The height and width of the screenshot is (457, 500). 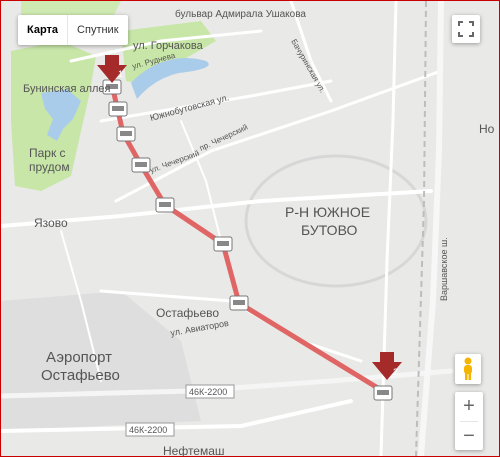 I want to click on airport-label: Аэропорт, so click(x=79, y=357).